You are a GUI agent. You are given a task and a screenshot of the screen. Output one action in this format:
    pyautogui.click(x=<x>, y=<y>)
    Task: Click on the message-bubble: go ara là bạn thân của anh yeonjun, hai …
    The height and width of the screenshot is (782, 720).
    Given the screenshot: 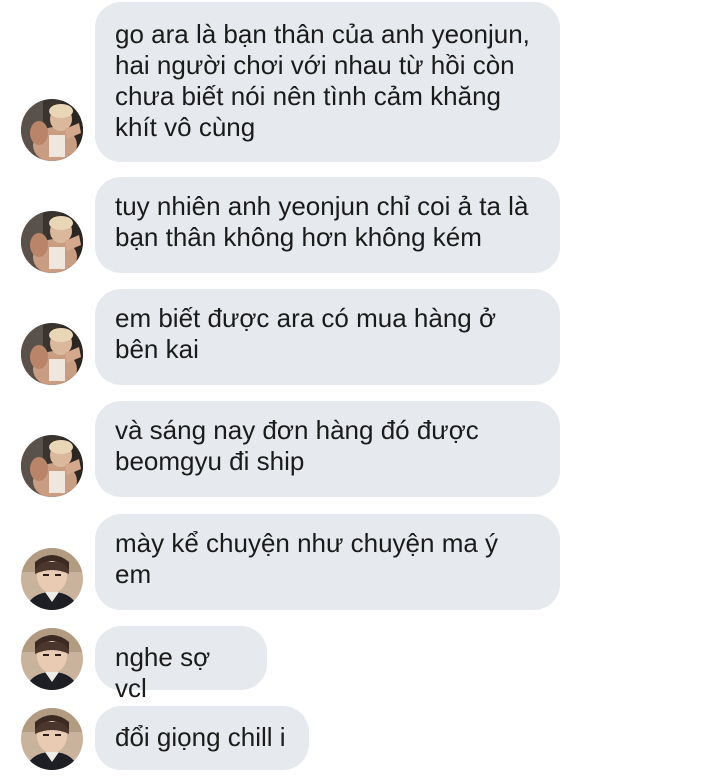 What is the action you would take?
    pyautogui.click(x=327, y=82)
    